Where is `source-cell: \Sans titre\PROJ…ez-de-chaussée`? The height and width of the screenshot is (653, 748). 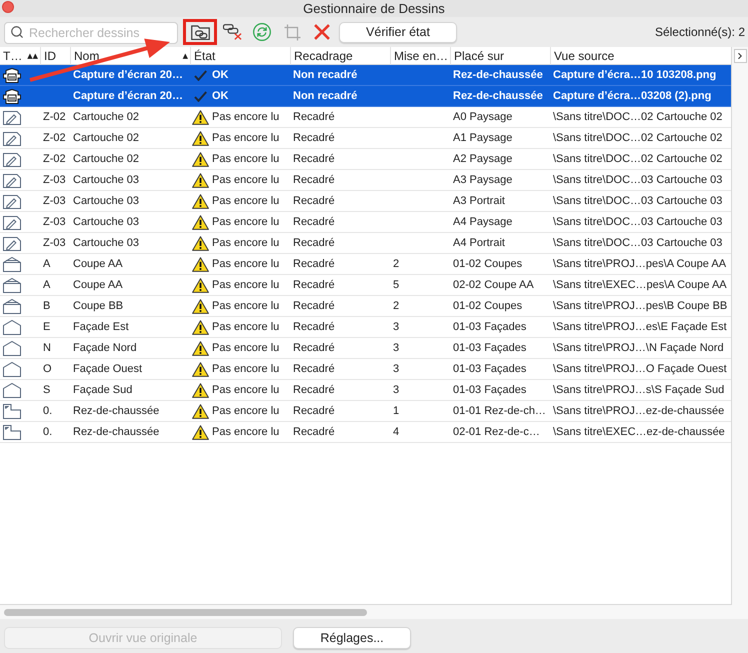
source-cell: \Sans titre\PROJ…ez-de-chaussée is located at coordinates (638, 410).